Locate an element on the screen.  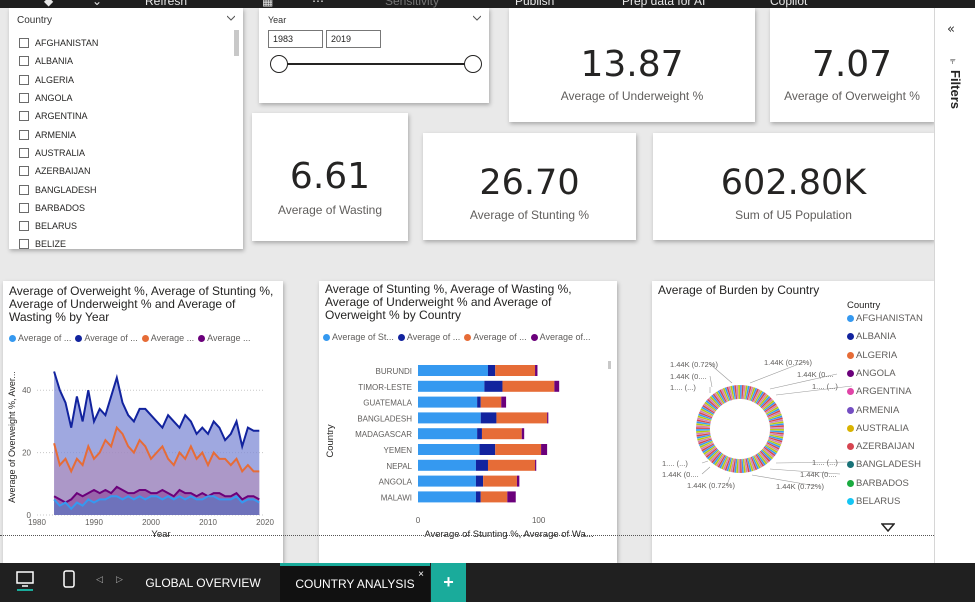
country-option: ARGENTINA is located at coordinates (121, 116).